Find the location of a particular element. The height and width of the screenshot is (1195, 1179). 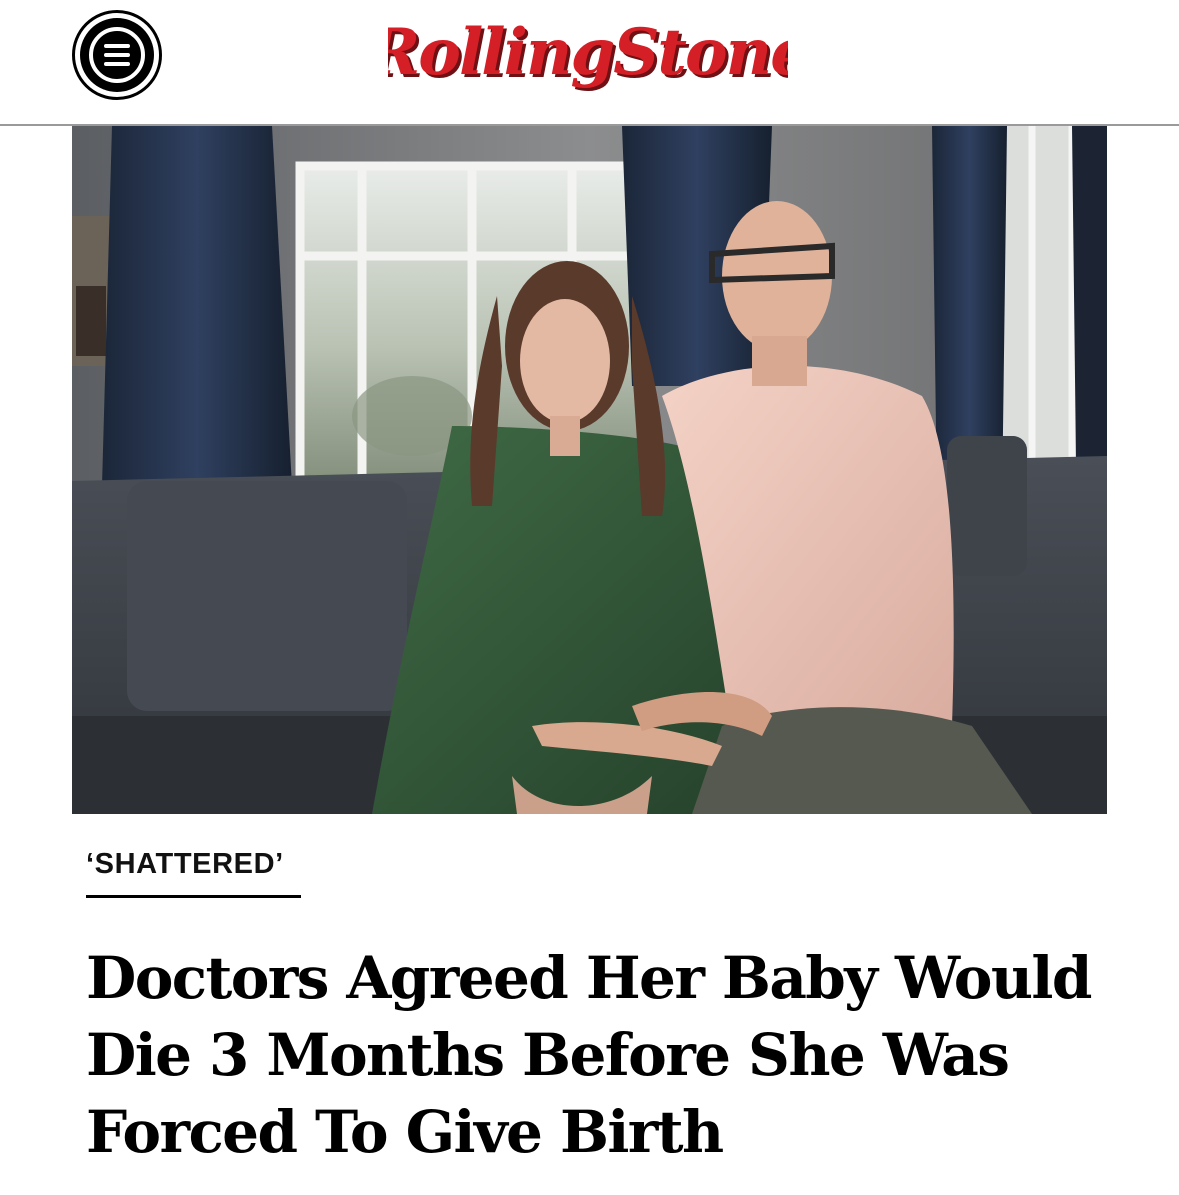

menu-button is located at coordinates (117, 55).